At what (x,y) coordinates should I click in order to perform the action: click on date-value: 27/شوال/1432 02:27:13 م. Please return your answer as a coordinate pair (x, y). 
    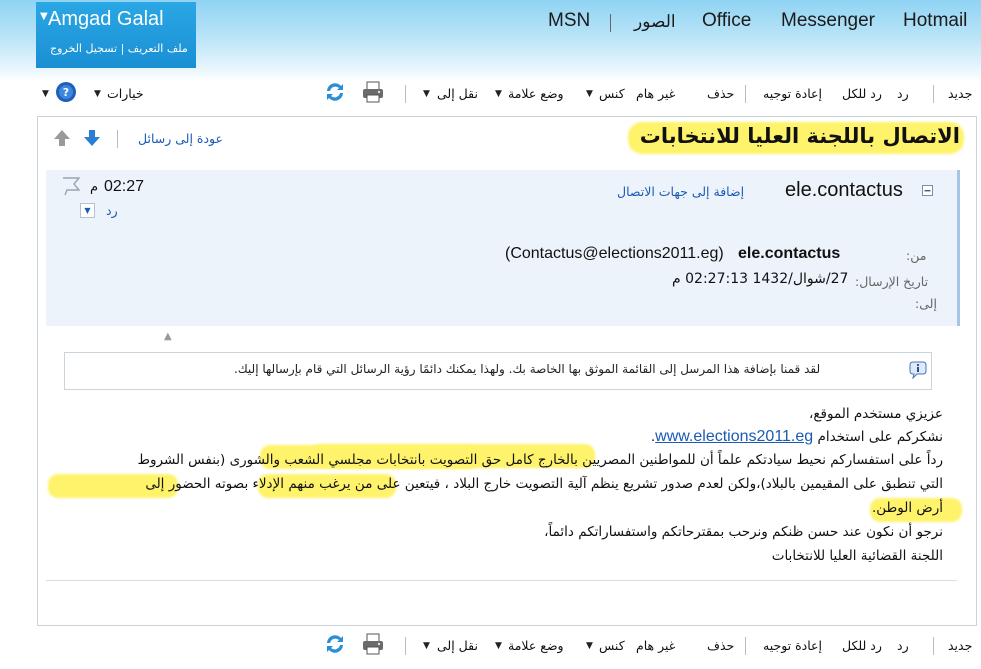
    Looking at the image, I should click on (760, 279).